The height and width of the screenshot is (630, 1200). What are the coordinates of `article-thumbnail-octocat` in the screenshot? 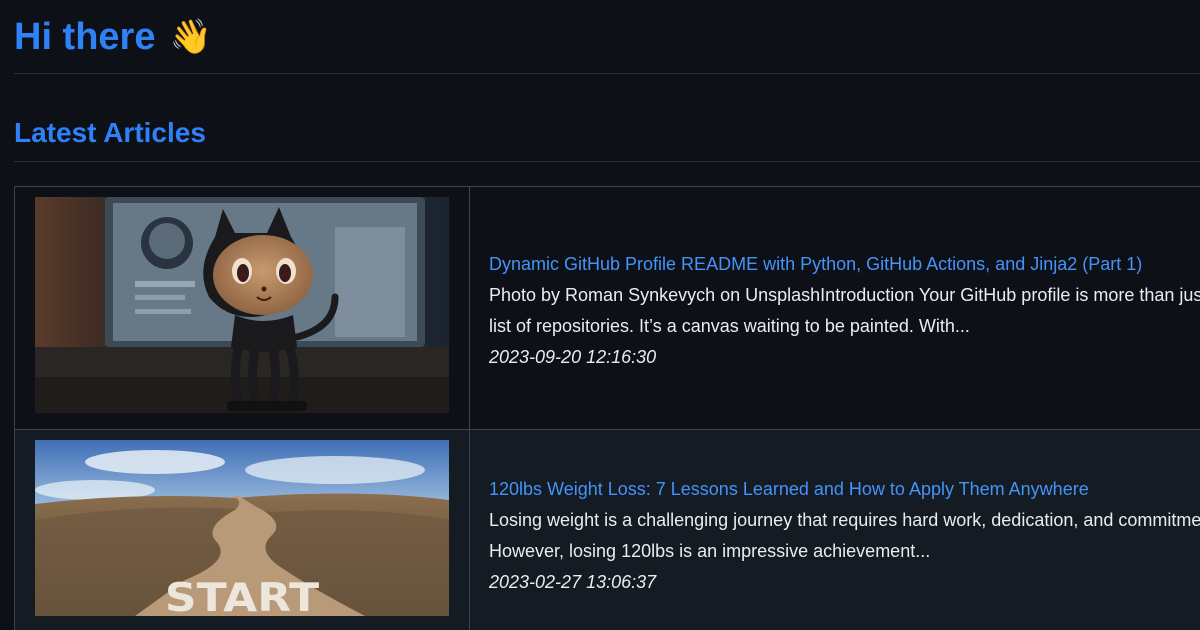 It's located at (242, 305).